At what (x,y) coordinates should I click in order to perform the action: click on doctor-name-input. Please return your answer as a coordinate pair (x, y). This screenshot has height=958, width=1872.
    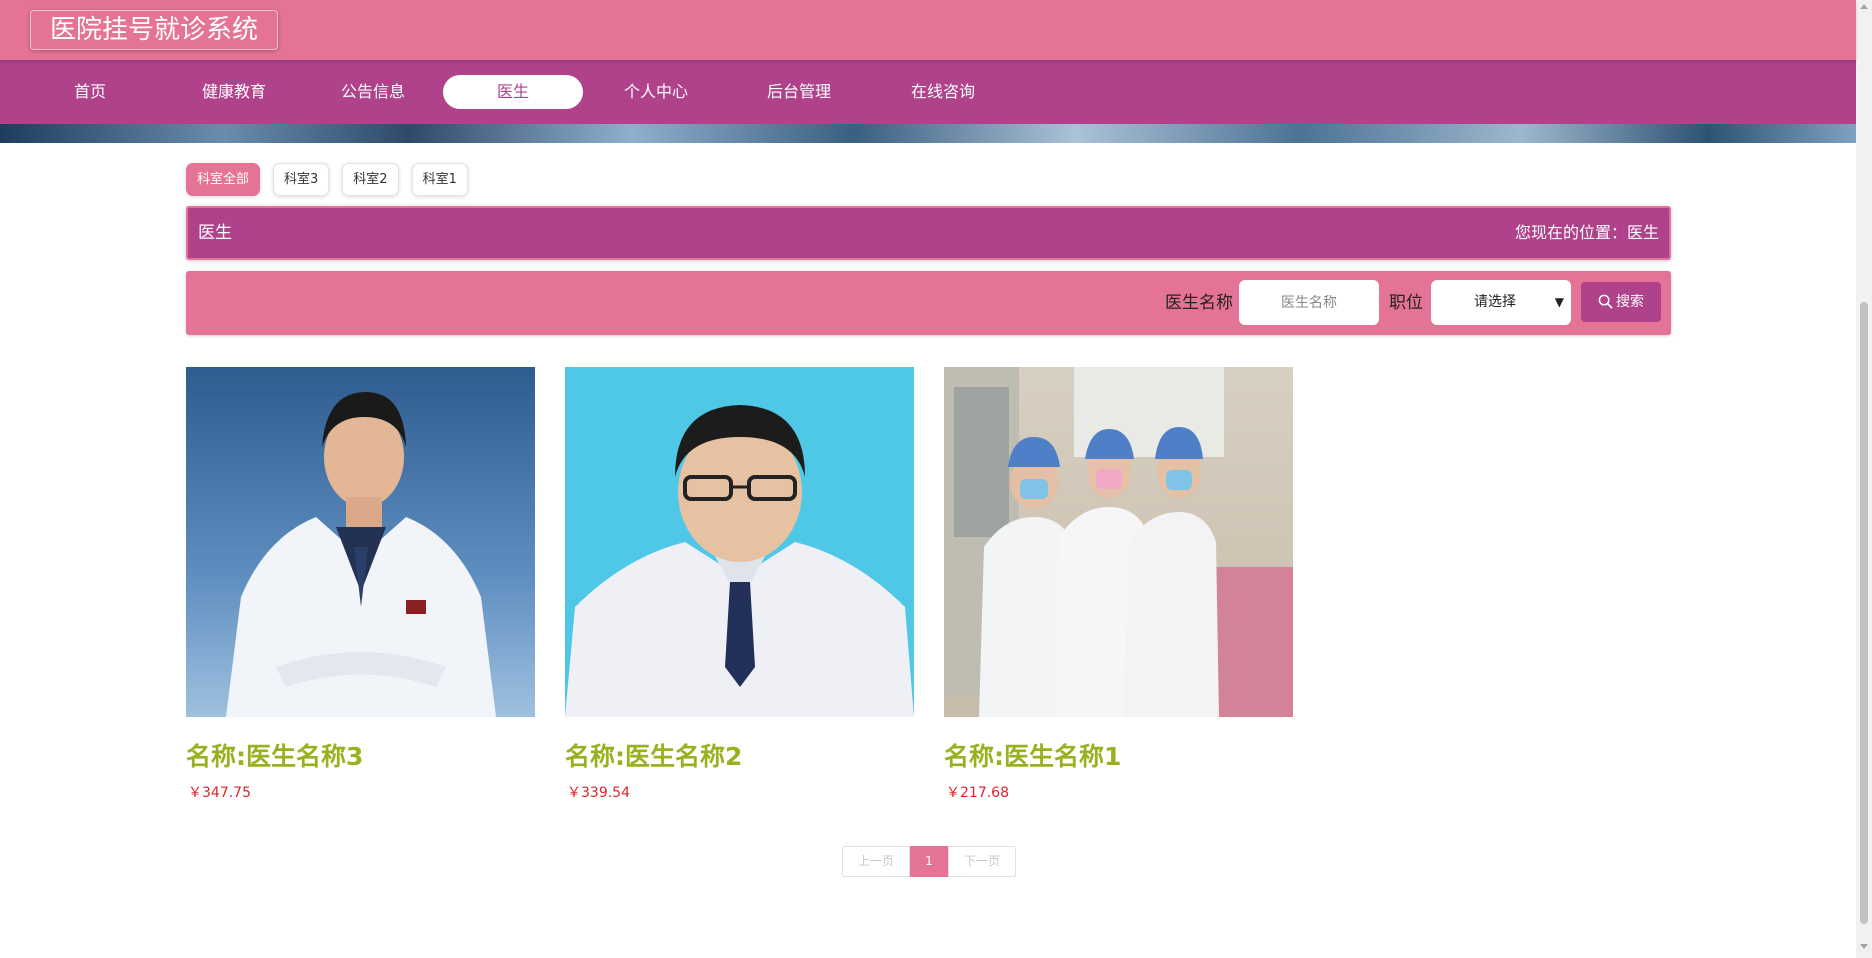
    Looking at the image, I should click on (1309, 302).